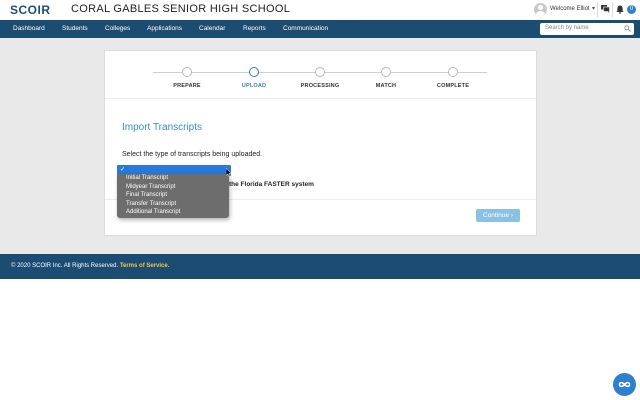 The height and width of the screenshot is (400, 640). Describe the element at coordinates (75, 28) in the screenshot. I see `nav-item-students: Students` at that location.